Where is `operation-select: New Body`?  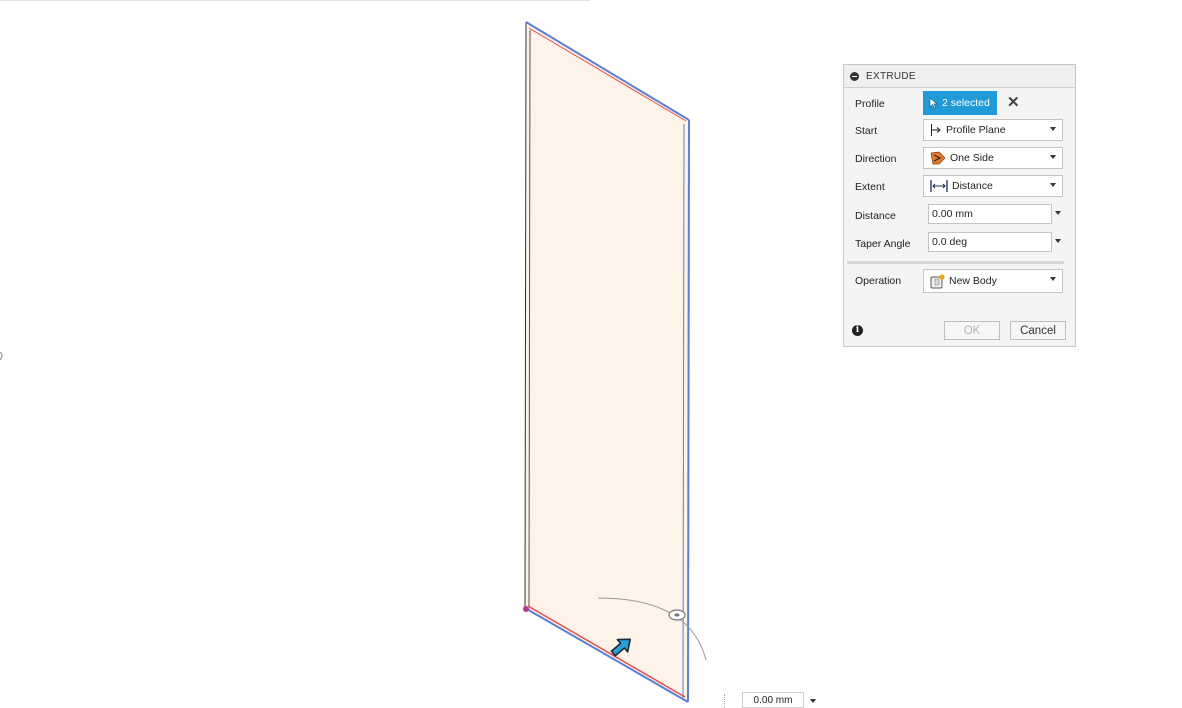
operation-select: New Body is located at coordinates (993, 281).